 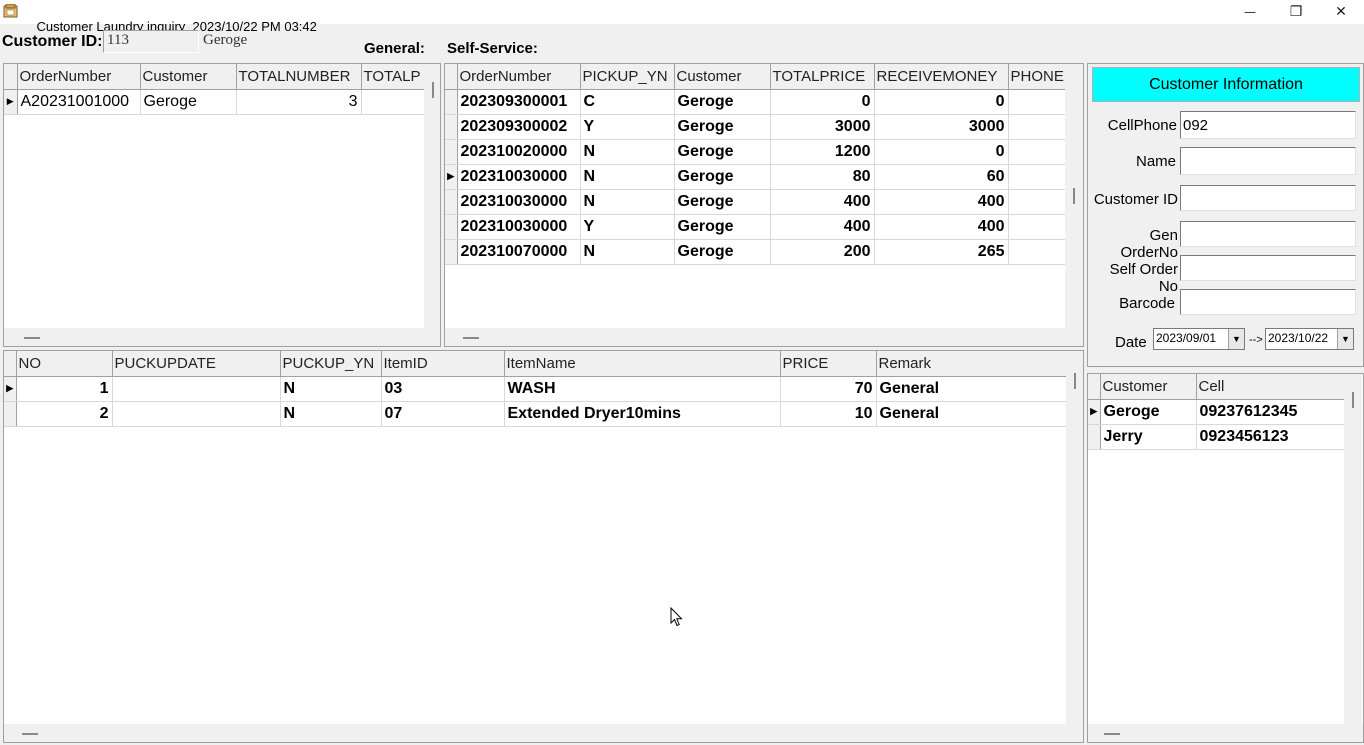 I want to click on order-number-cell: 202310020000, so click(x=519, y=152).